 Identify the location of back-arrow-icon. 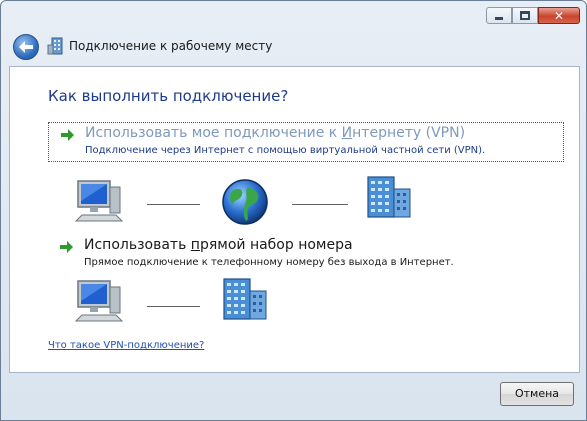
(26, 47).